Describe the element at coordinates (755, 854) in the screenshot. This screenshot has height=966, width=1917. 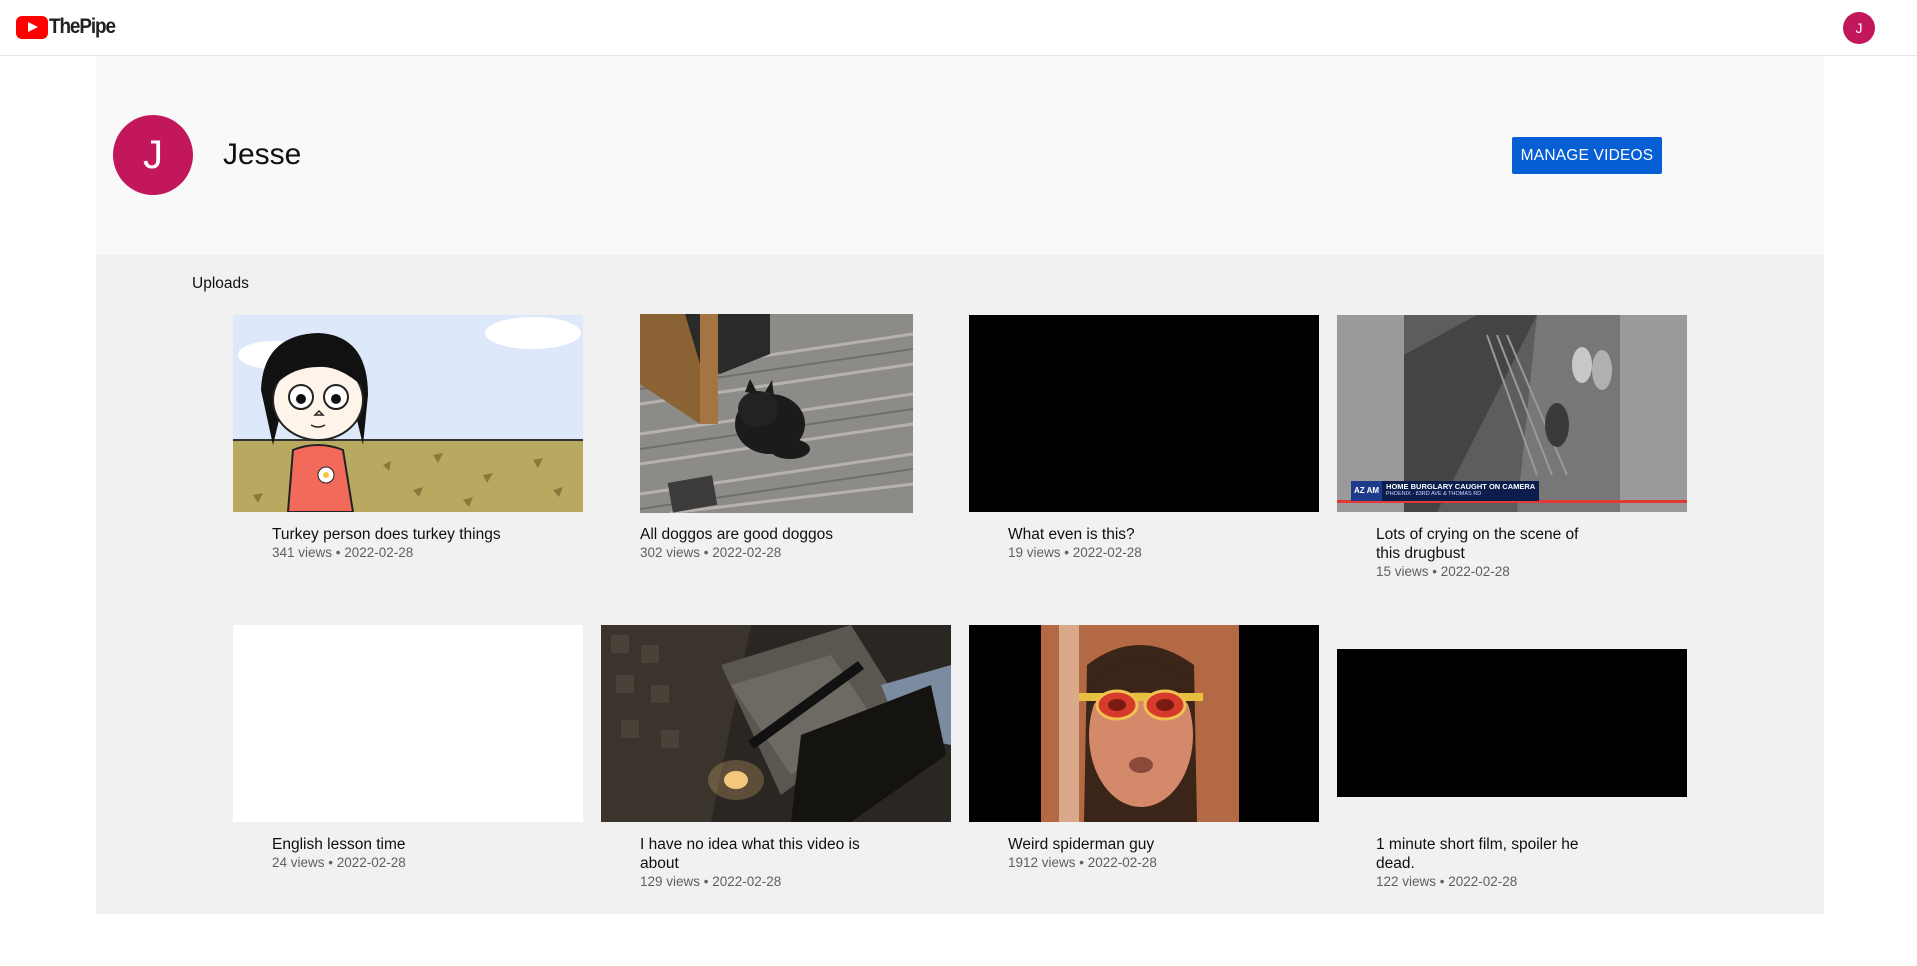
I see `video-title-5: I have no idea what this video is about` at that location.